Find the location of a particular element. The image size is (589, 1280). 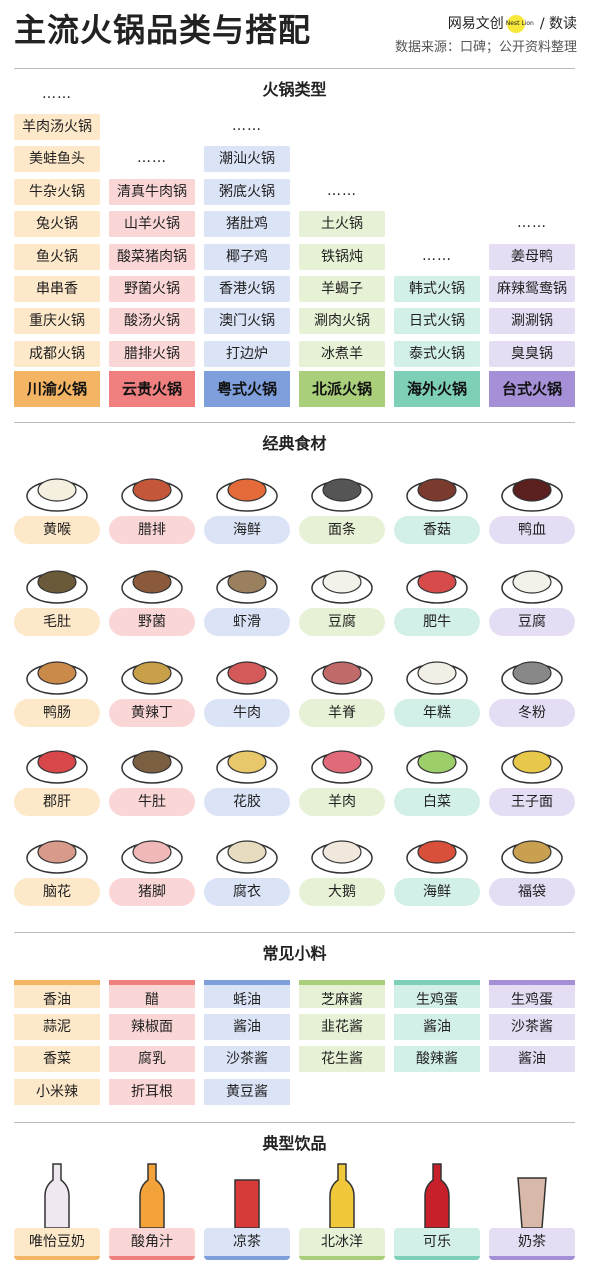

hotpot-category-header: 台式火锅 is located at coordinates (532, 389).